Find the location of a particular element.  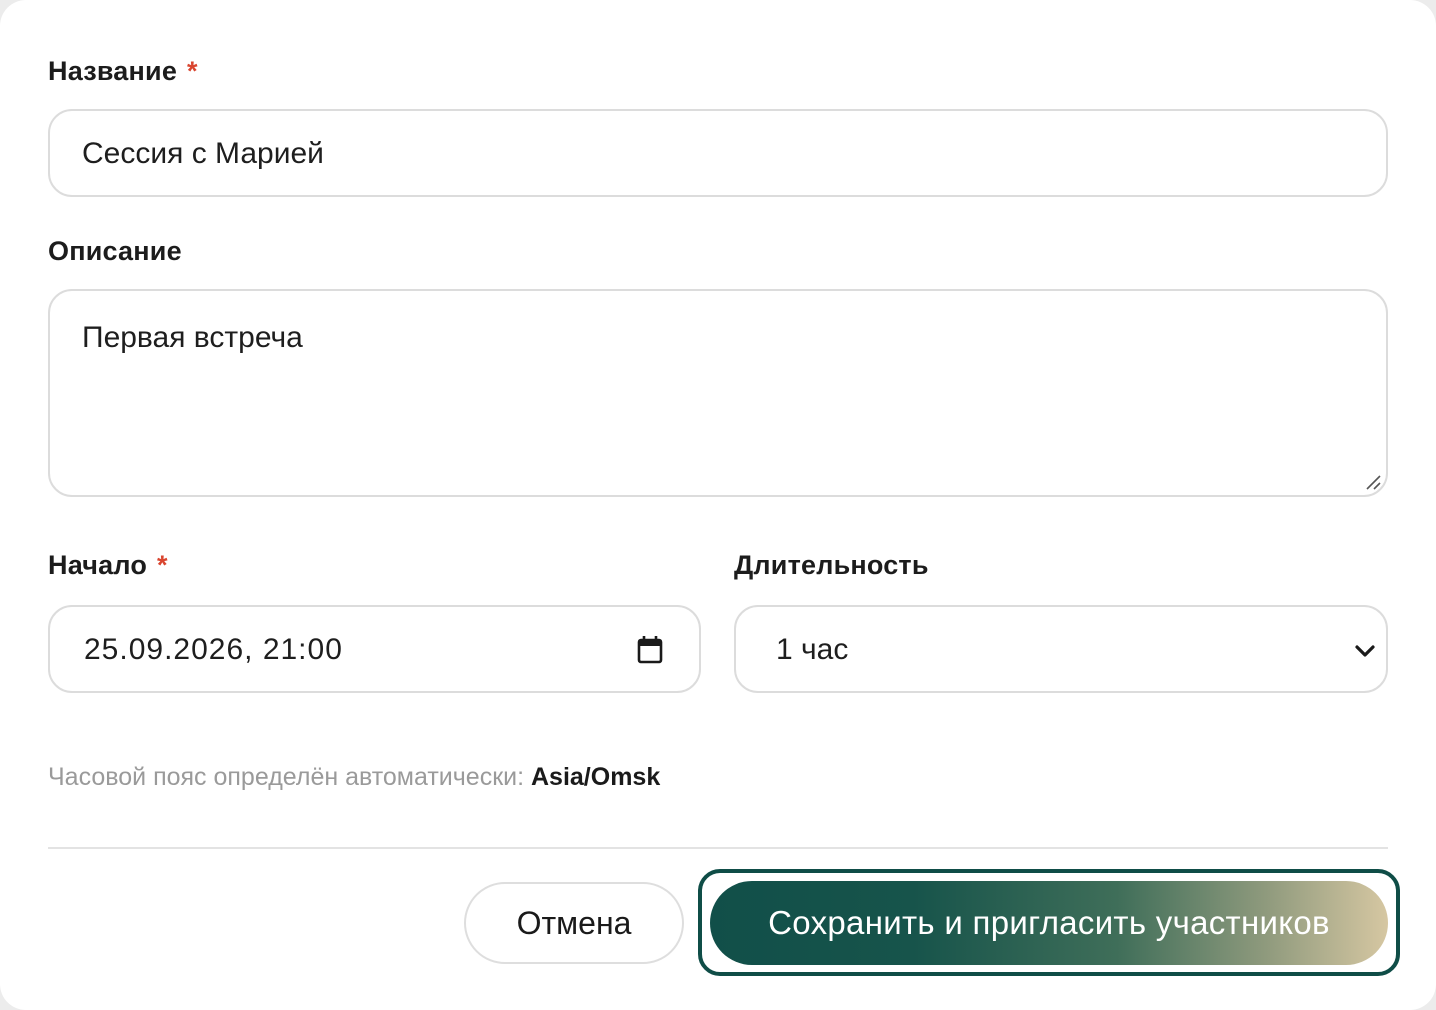

calendar-icon is located at coordinates (650, 650).